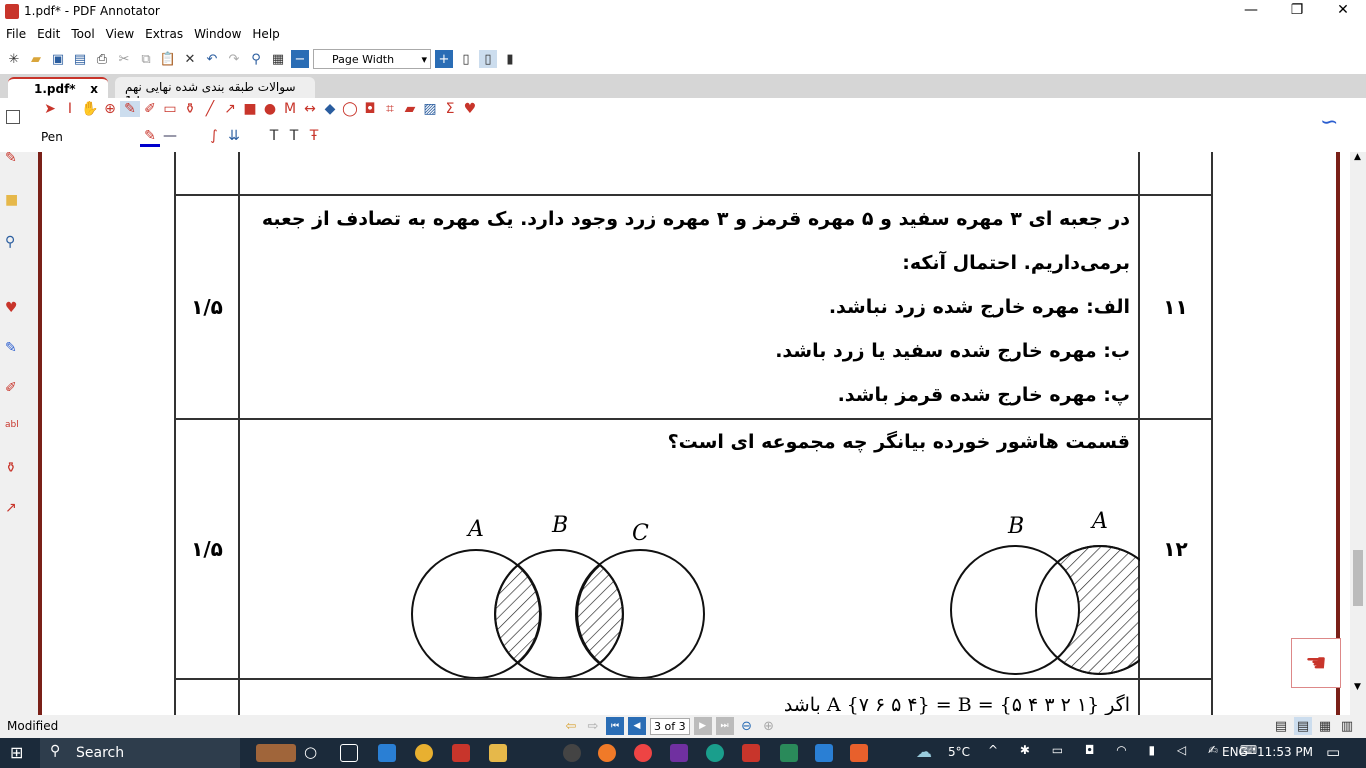 This screenshot has width=1366, height=768. What do you see at coordinates (102, 59) in the screenshot?
I see `print-icon: ⎙` at bounding box center [102, 59].